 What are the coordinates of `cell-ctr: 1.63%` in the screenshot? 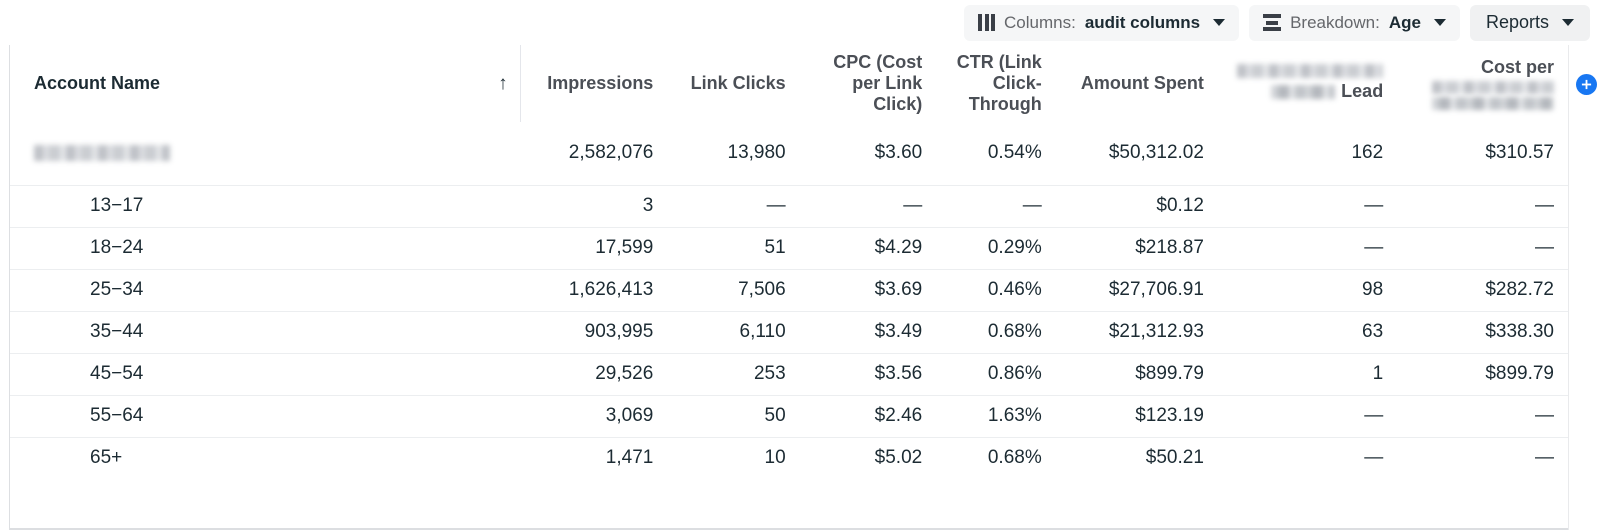 It's located at (996, 415).